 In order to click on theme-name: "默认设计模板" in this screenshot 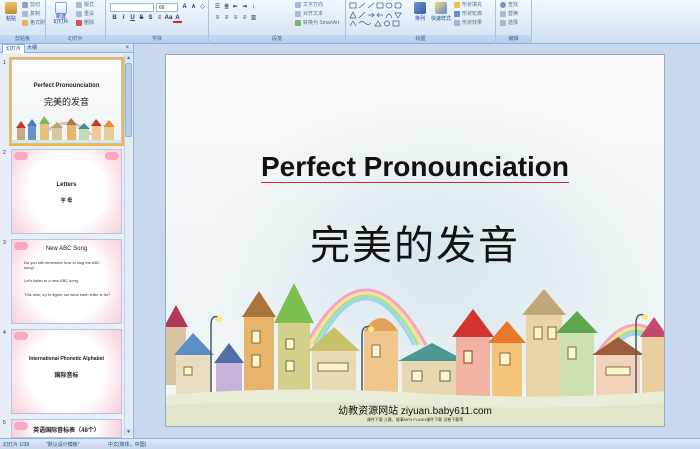, I will do `click(63, 445)`.